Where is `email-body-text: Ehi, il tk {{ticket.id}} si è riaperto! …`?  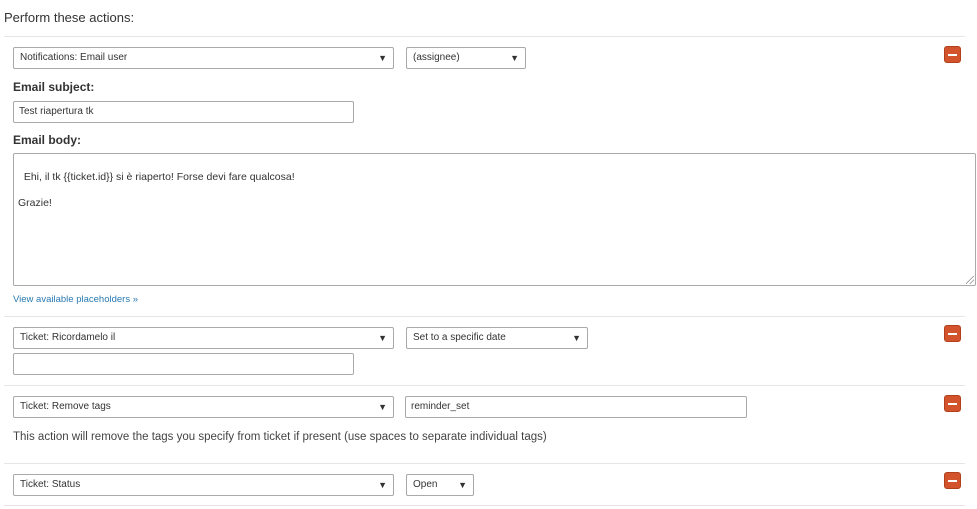
email-body-text: Ehi, il tk {{ticket.id}} si è riaperto! … is located at coordinates (156, 190).